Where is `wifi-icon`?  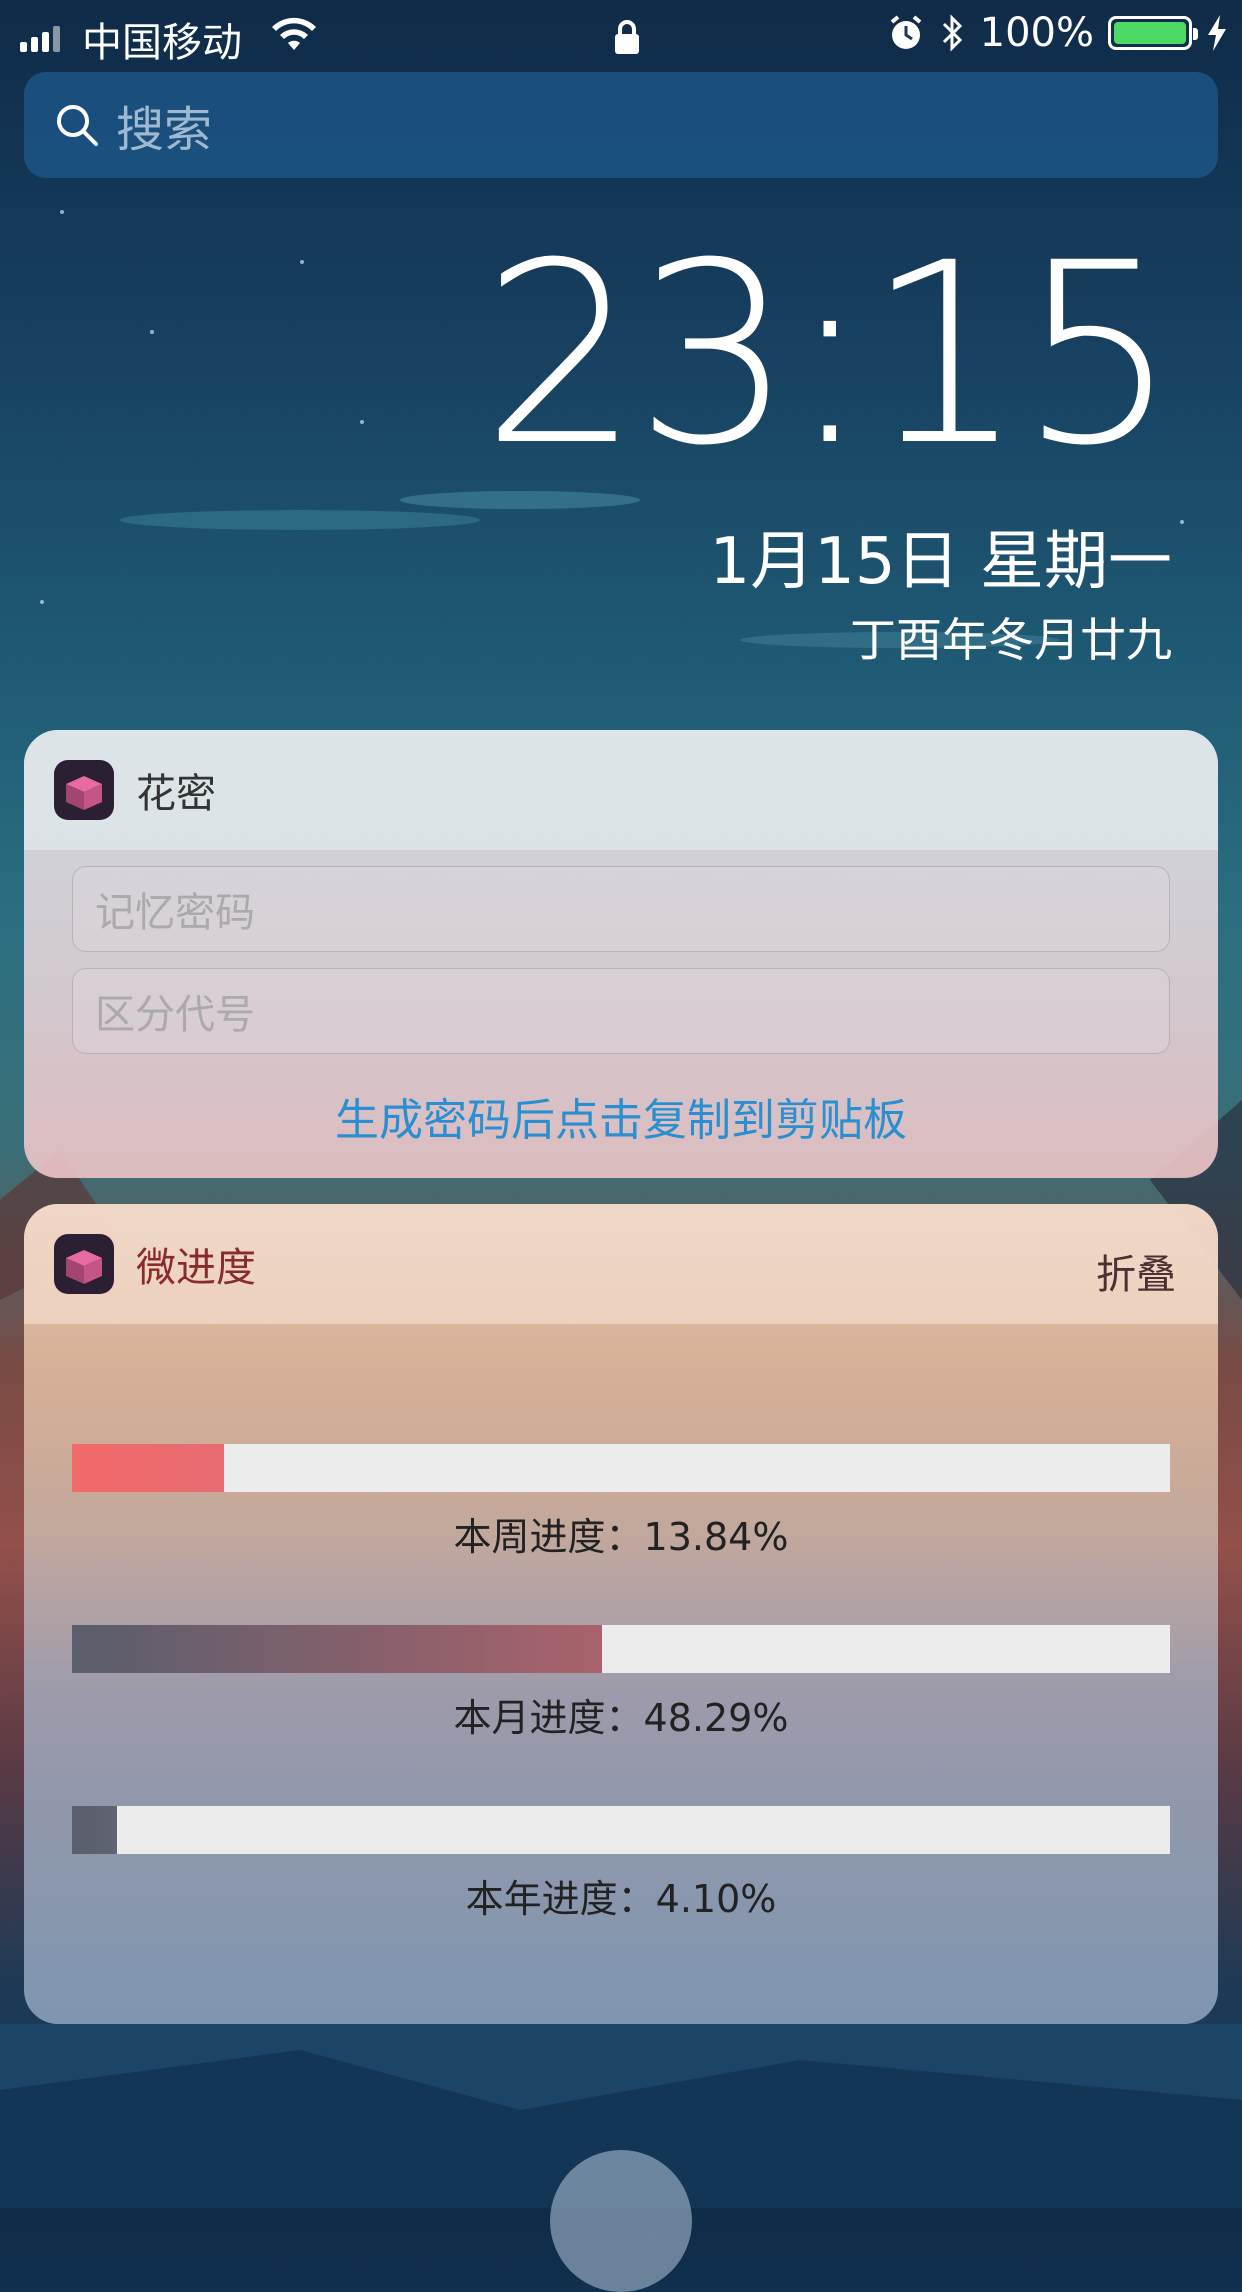 wifi-icon is located at coordinates (294, 33).